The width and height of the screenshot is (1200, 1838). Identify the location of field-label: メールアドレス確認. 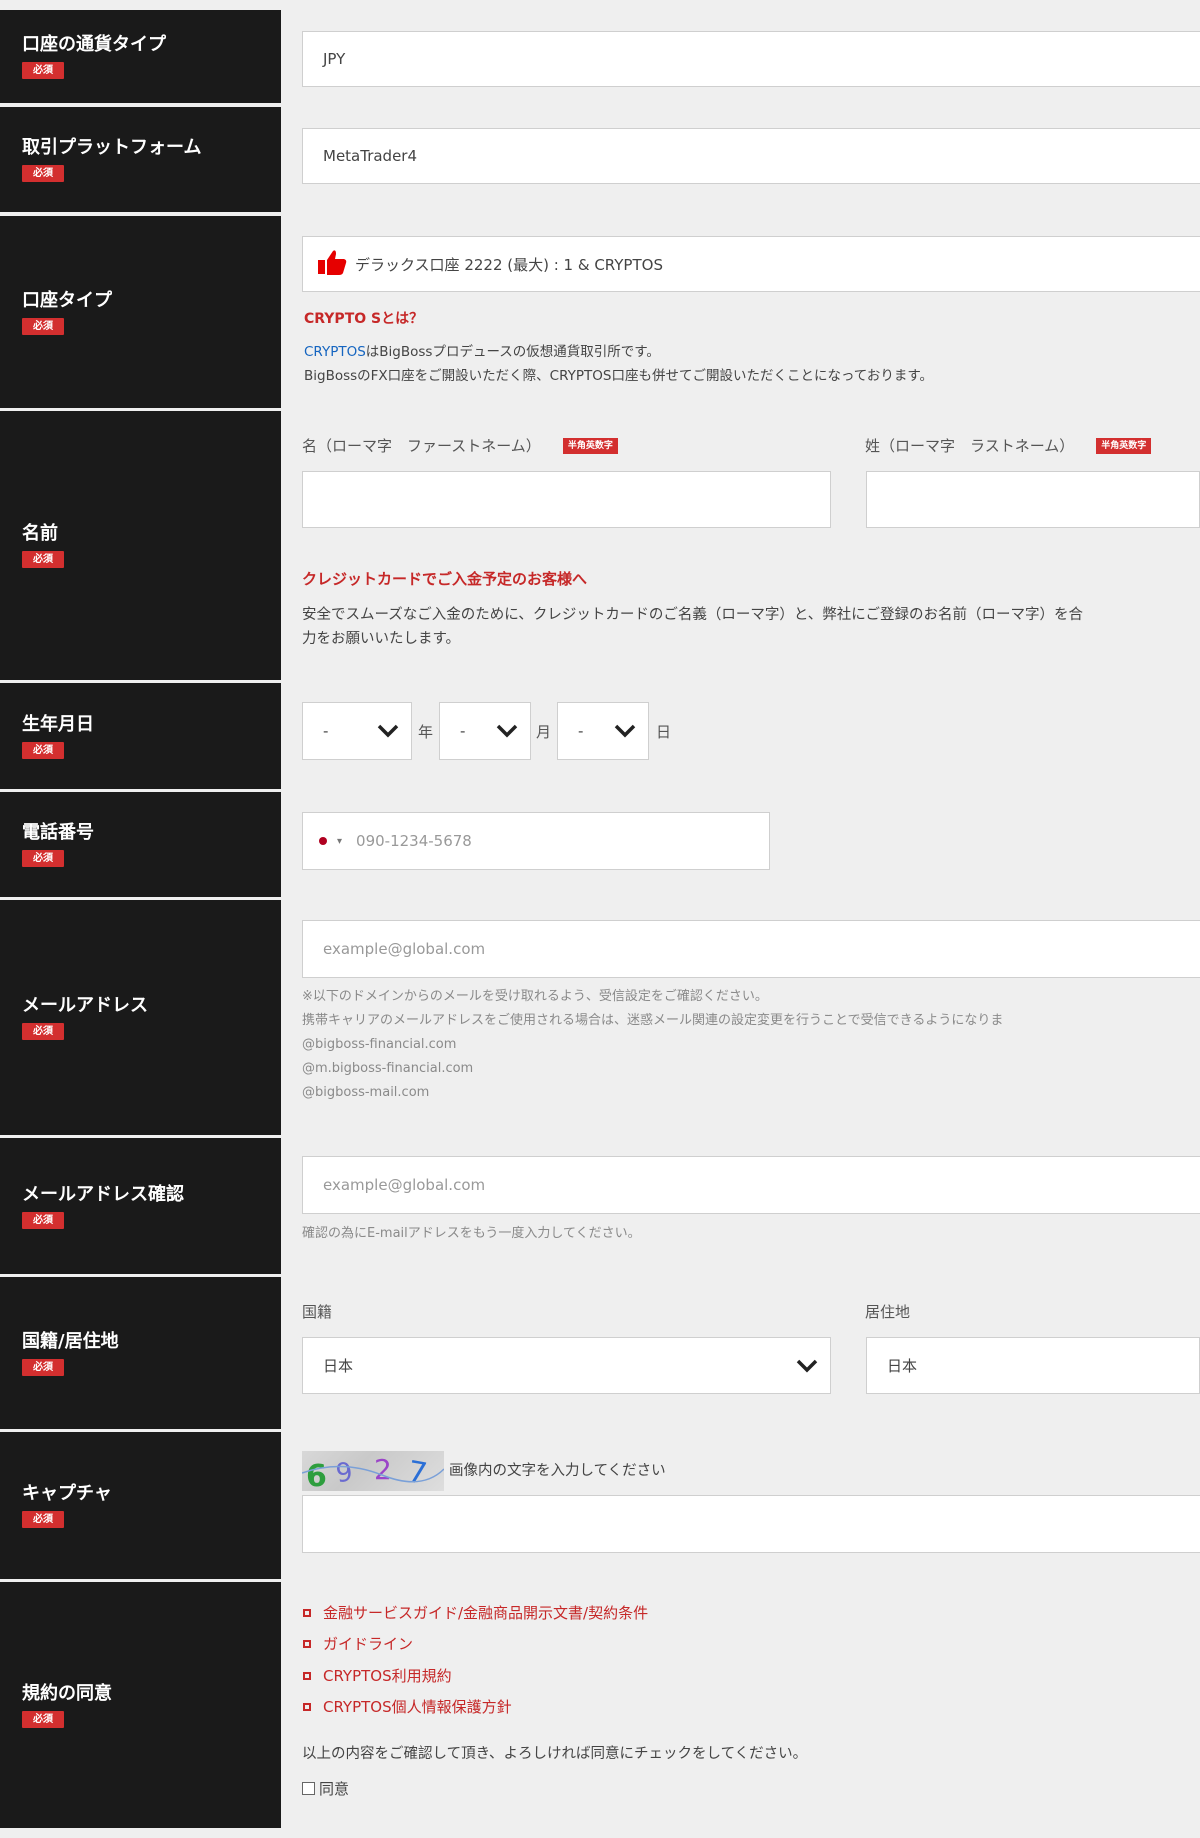
(103, 1194).